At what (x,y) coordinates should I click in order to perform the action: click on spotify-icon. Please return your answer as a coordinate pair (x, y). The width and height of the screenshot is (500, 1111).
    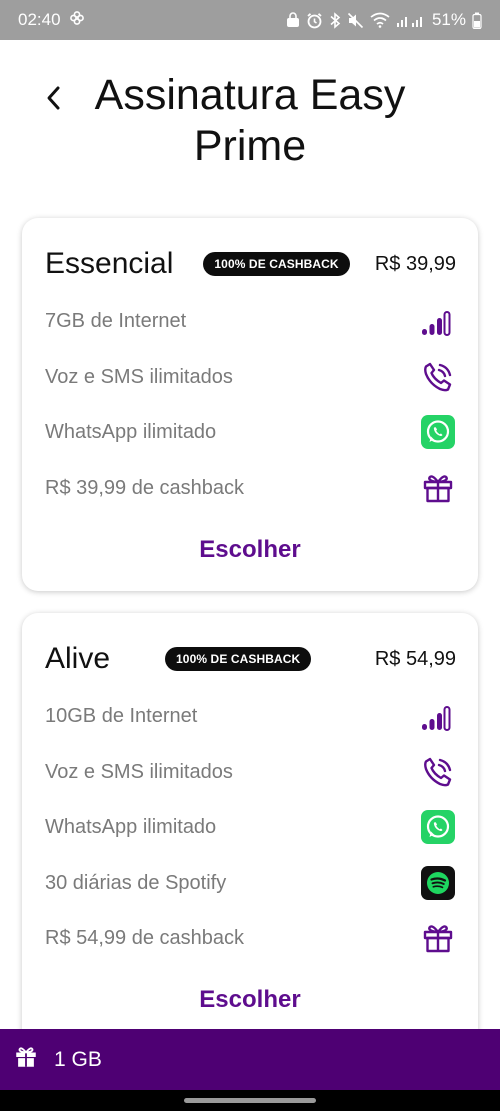
    Looking at the image, I should click on (438, 883).